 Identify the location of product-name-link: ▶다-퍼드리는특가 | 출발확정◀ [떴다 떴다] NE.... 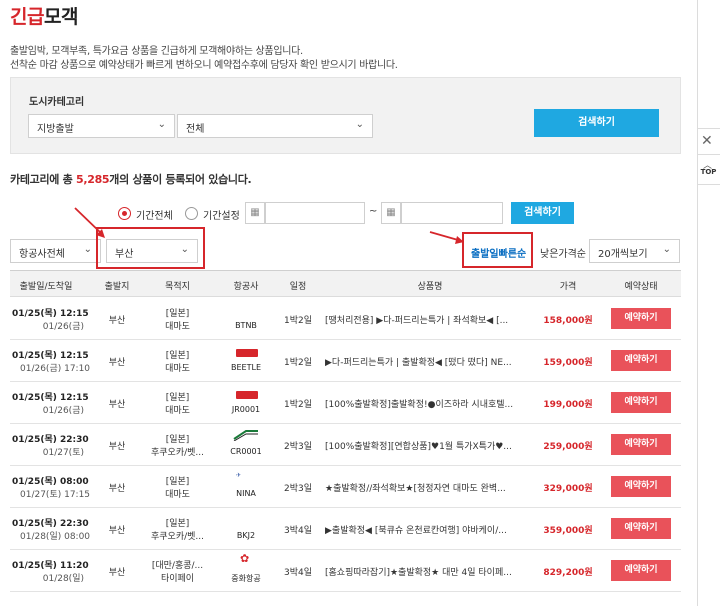
(430, 361).